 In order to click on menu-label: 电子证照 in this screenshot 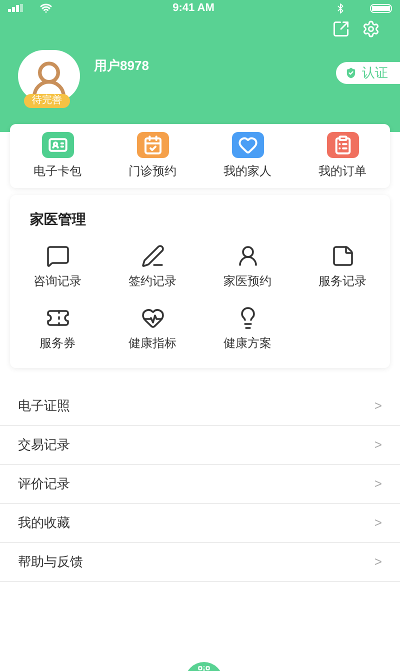, I will do `click(44, 406)`.